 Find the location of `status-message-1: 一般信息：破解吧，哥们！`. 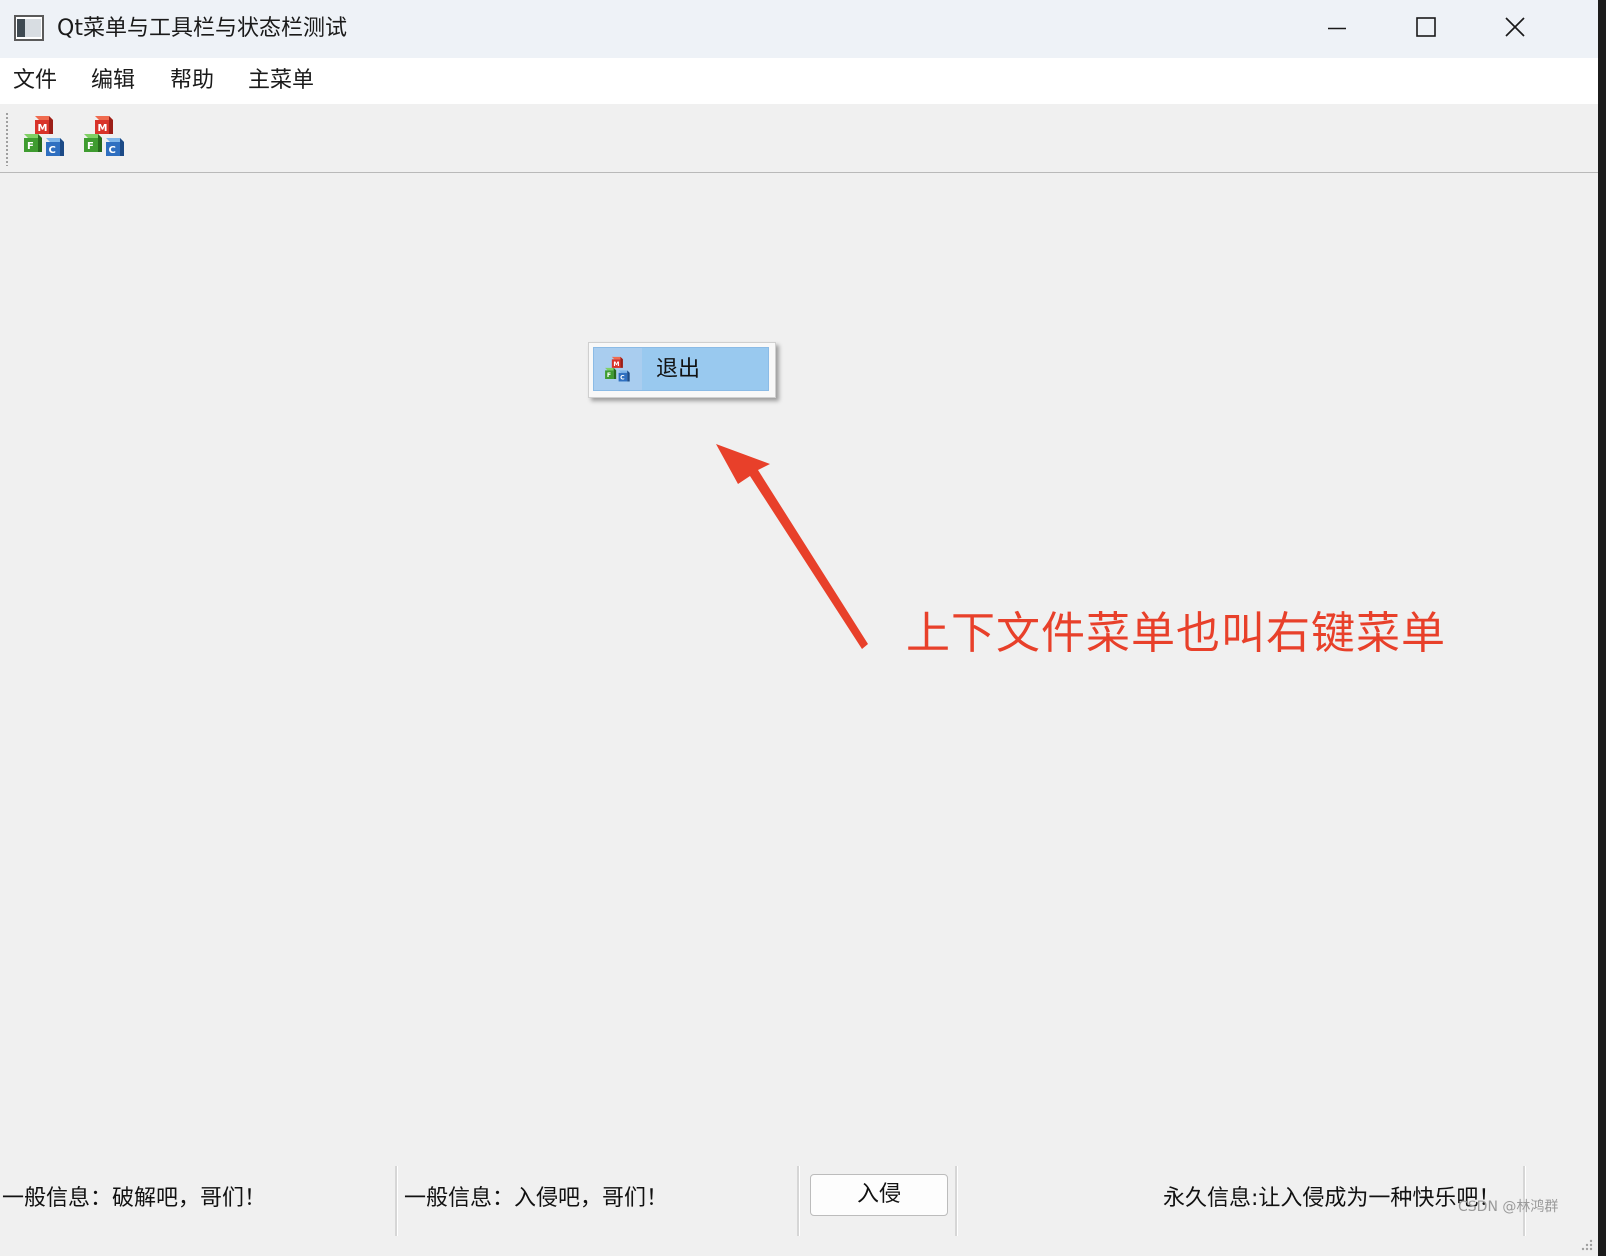

status-message-1: 一般信息：破解吧，哥们！ is located at coordinates (134, 1198).